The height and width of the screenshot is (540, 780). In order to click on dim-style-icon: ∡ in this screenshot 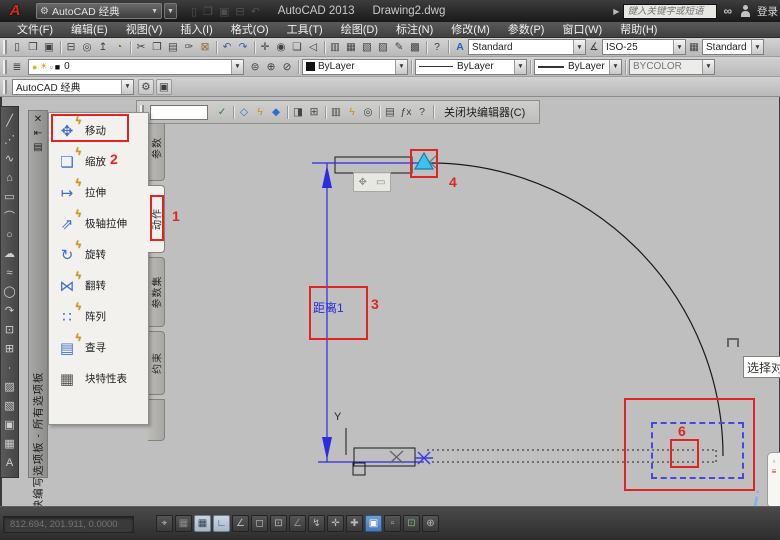, I will do `click(594, 47)`.